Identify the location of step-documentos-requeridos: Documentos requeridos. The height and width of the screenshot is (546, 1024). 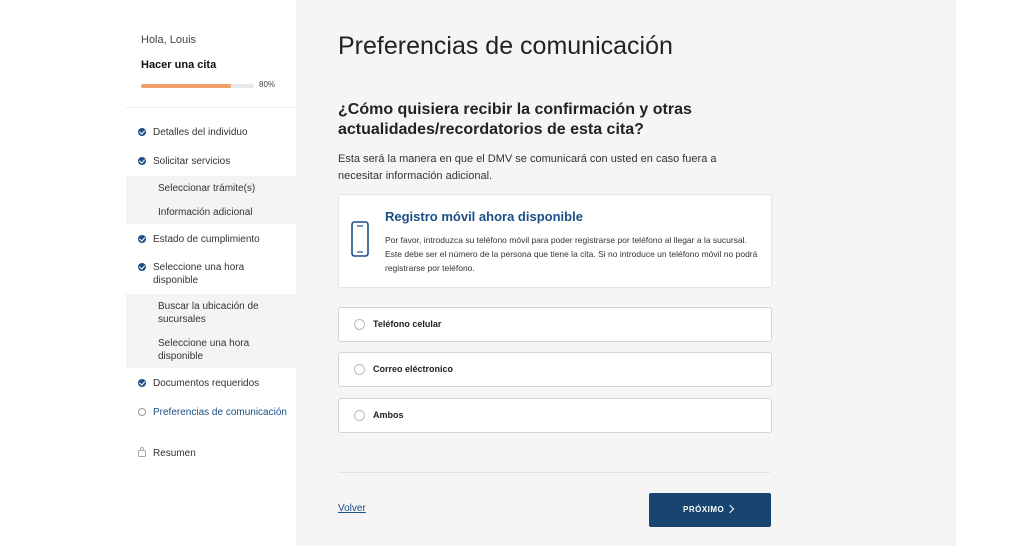
(211, 384).